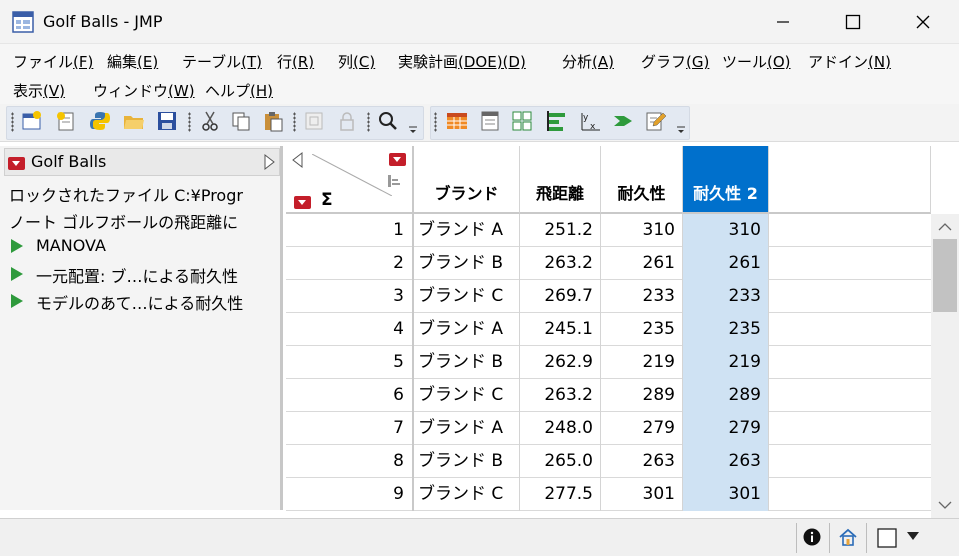 This screenshot has height=556, width=959. What do you see at coordinates (350, 461) in the screenshot?
I see `row-number: 8` at bounding box center [350, 461].